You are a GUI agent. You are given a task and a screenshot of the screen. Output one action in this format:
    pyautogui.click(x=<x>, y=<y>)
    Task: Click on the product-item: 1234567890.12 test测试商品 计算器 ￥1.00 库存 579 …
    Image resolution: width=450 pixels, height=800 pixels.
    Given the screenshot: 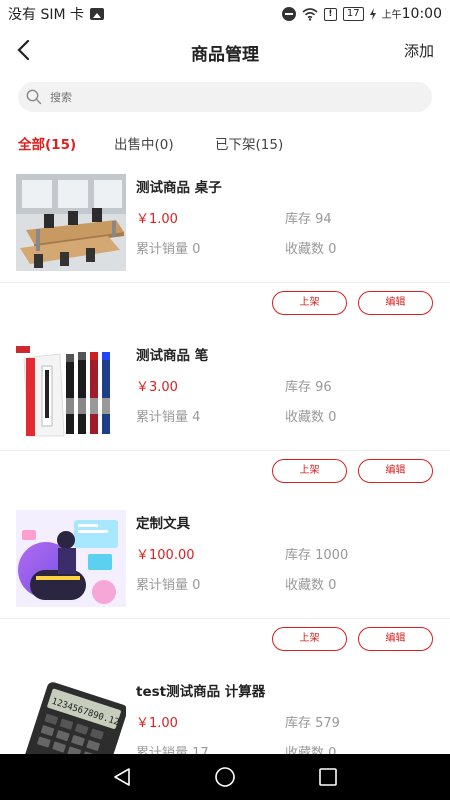 What is the action you would take?
    pyautogui.click(x=225, y=709)
    